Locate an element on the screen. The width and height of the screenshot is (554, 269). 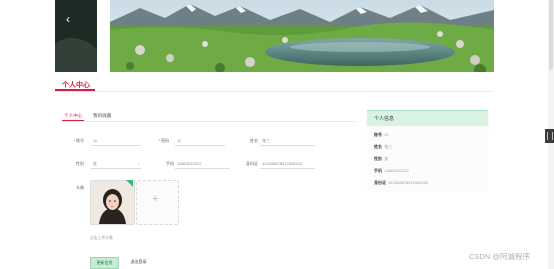
name-label: 姓名 is located at coordinates (254, 140).